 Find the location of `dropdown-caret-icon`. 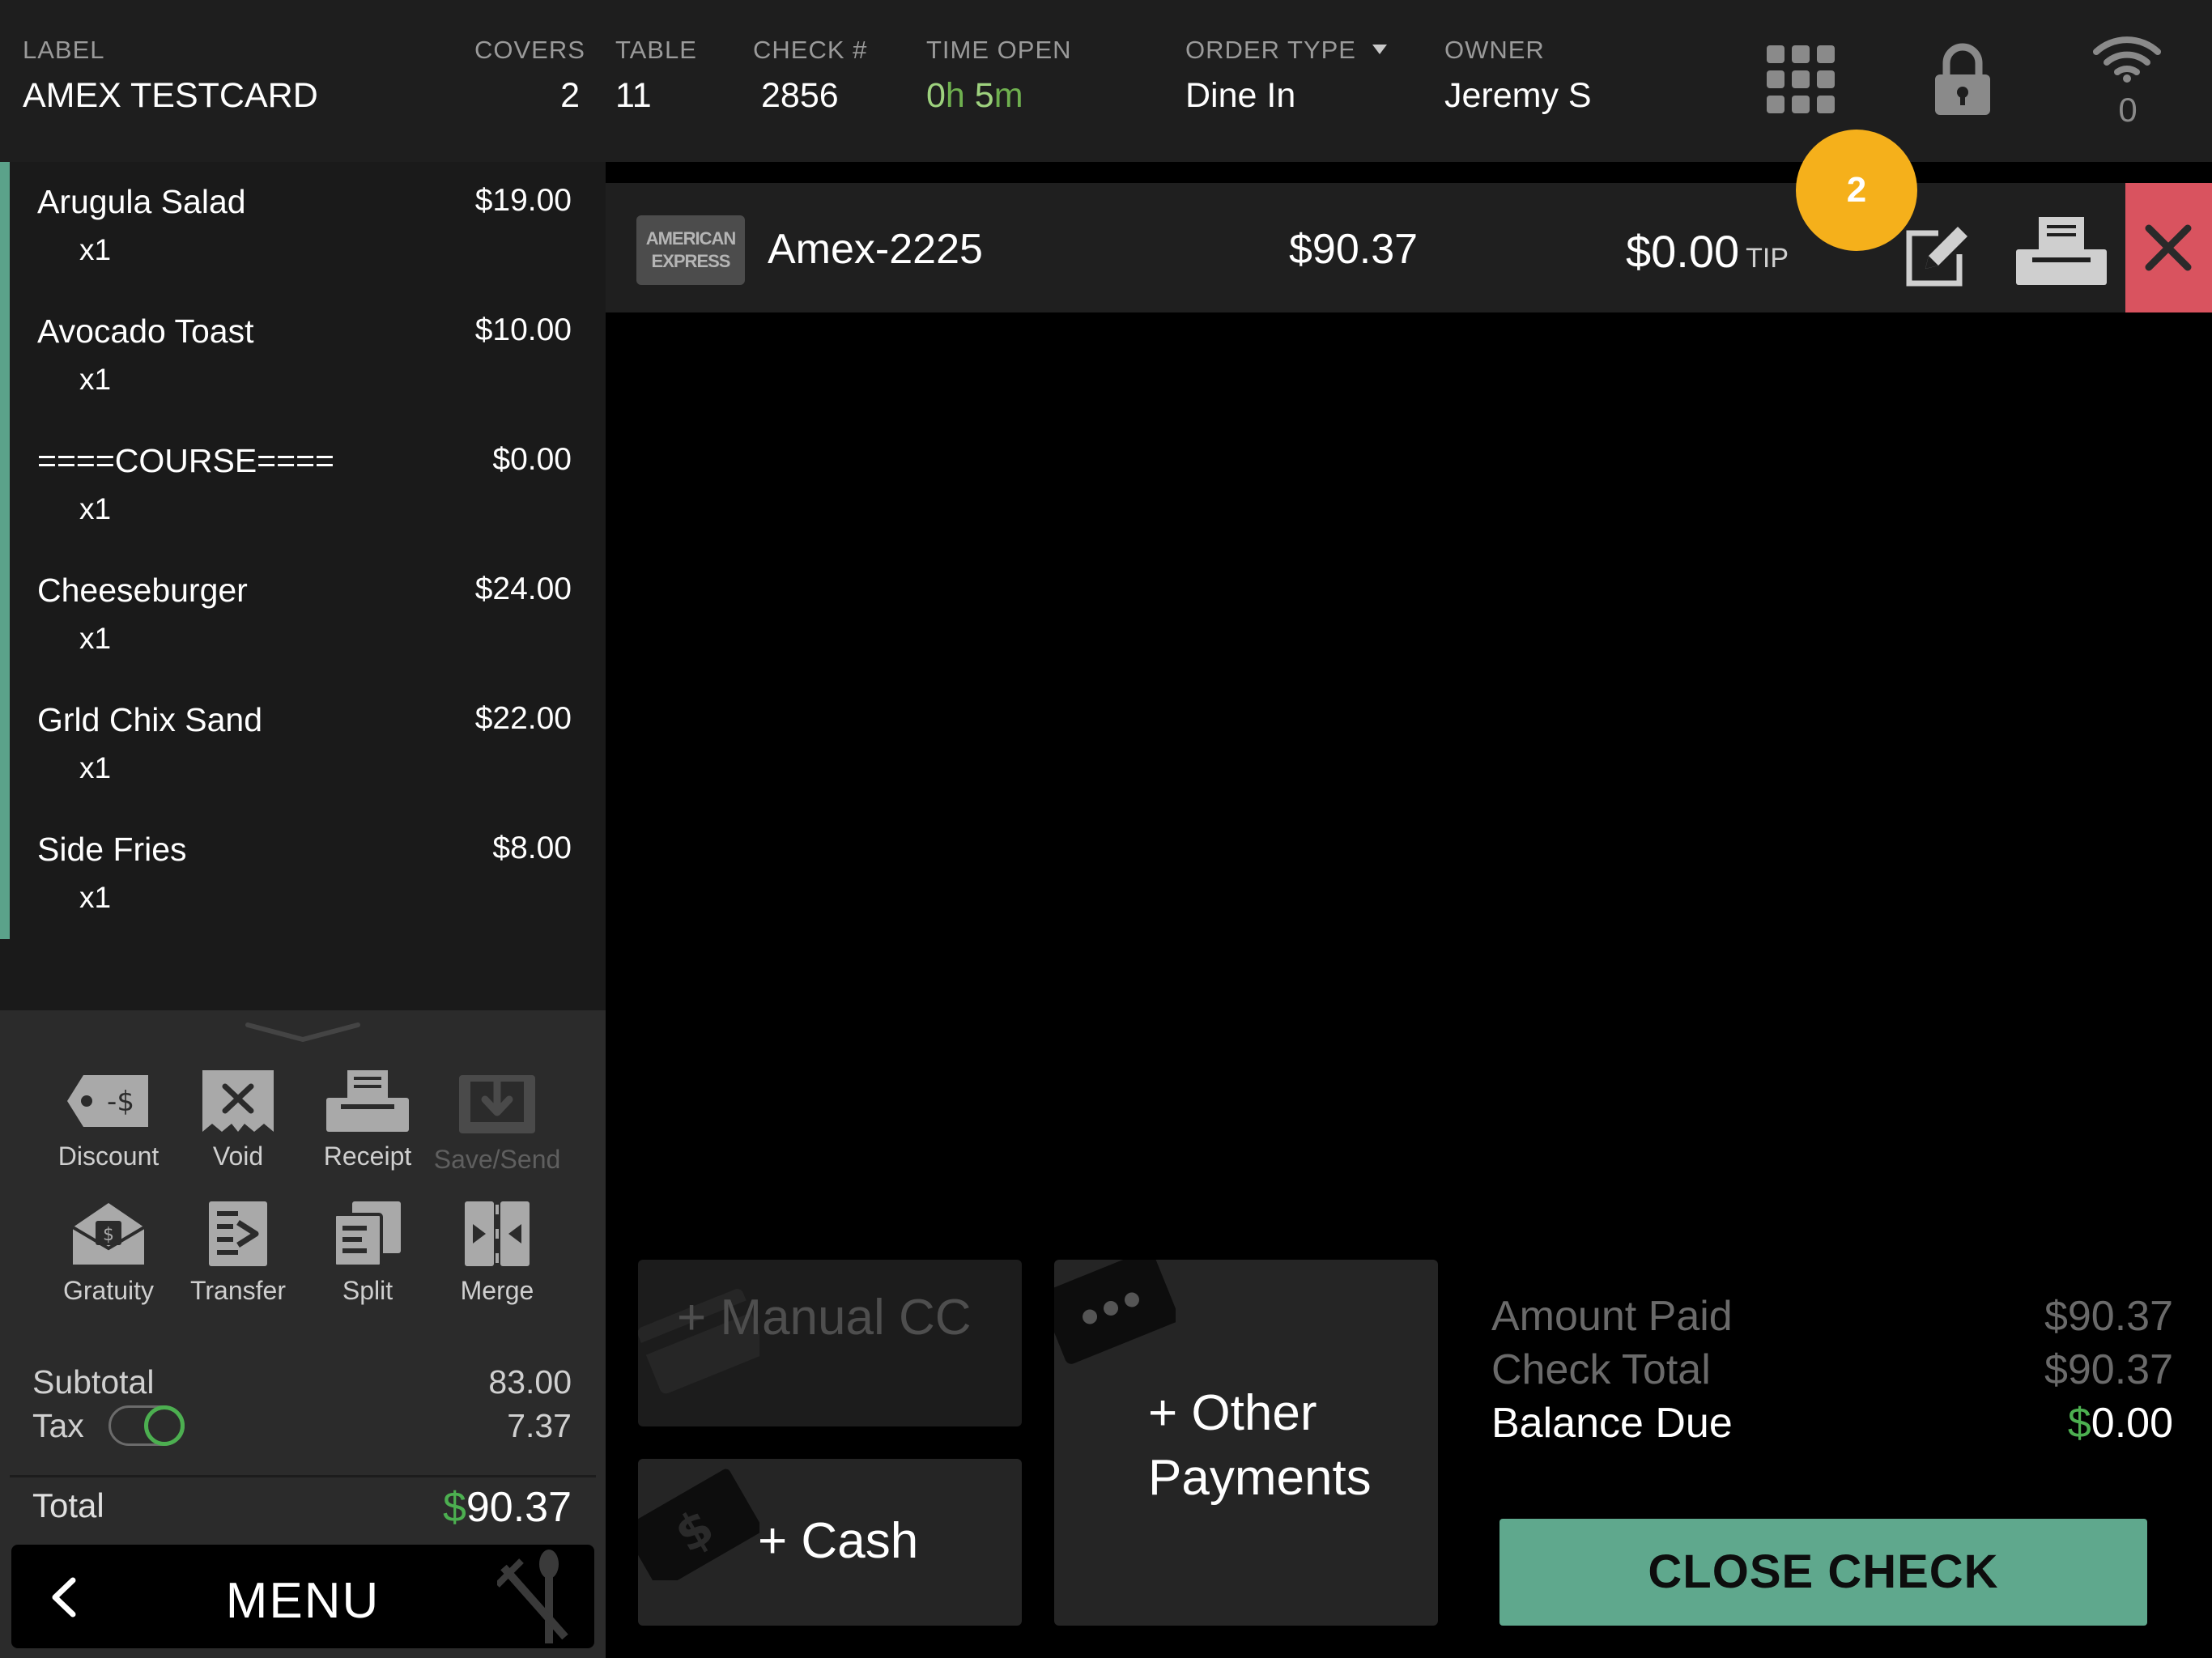

dropdown-caret-icon is located at coordinates (1380, 49).